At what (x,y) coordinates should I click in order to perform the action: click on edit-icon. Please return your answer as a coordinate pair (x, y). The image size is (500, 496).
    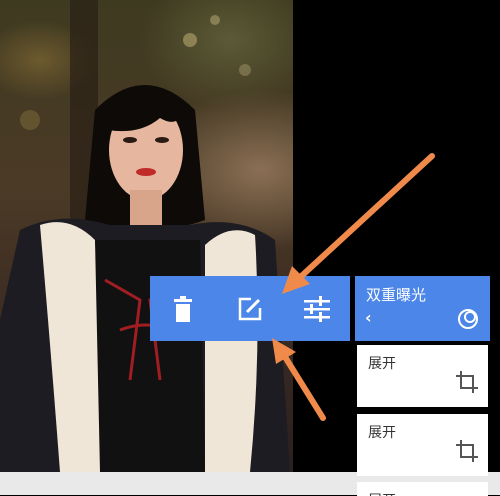
    Looking at the image, I should click on (250, 308).